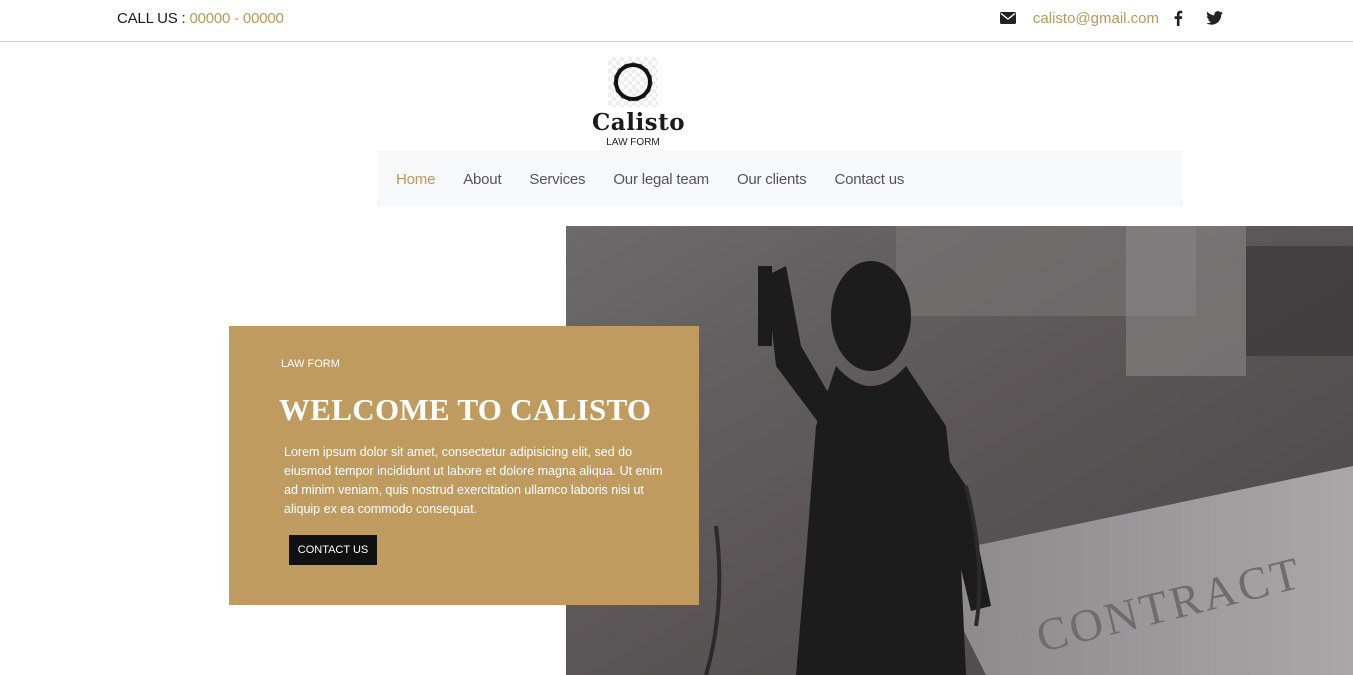  Describe the element at coordinates (465, 409) in the screenshot. I see `hero-title: WELCOME TO CALISTO` at that location.